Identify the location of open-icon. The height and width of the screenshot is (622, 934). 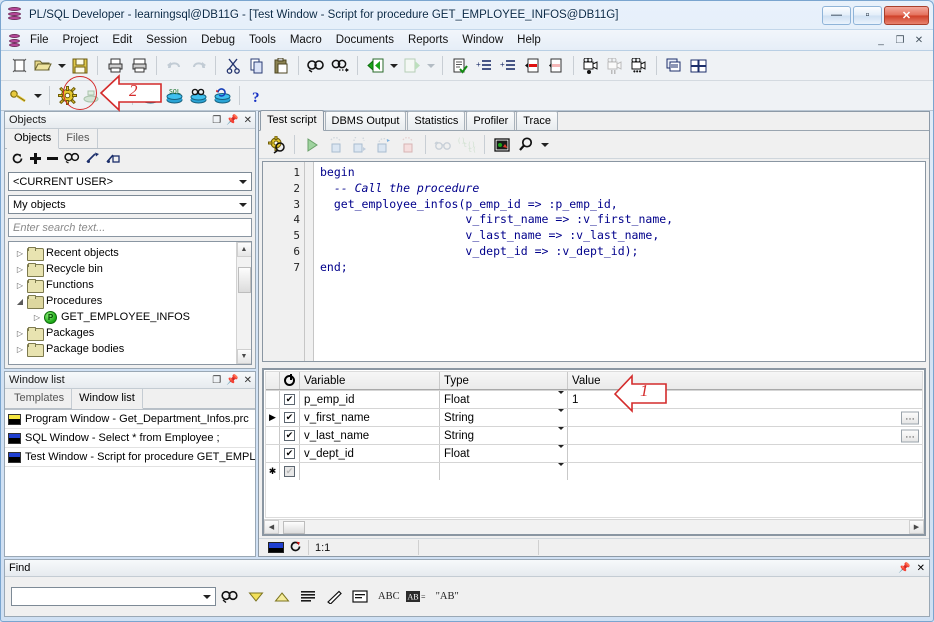
(43, 66).